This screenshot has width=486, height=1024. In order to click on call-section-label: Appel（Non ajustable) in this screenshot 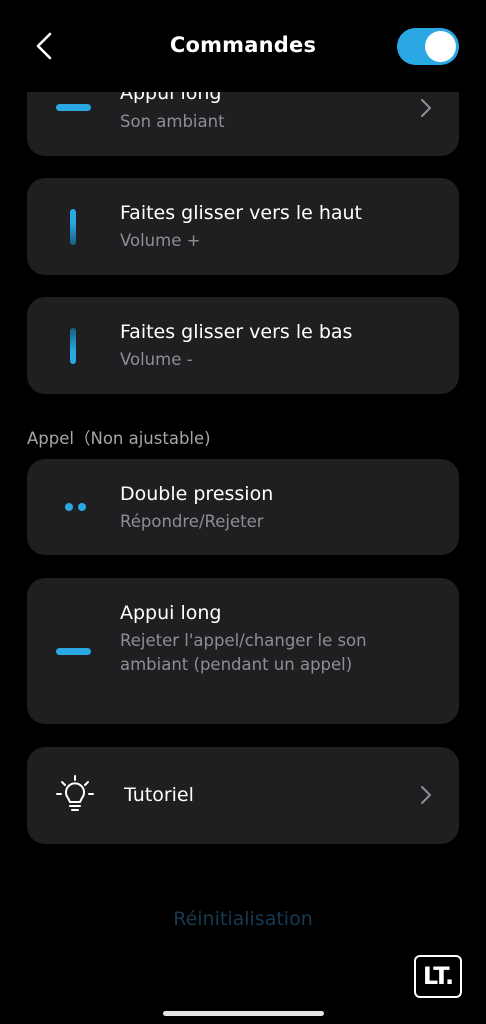, I will do `click(119, 438)`.